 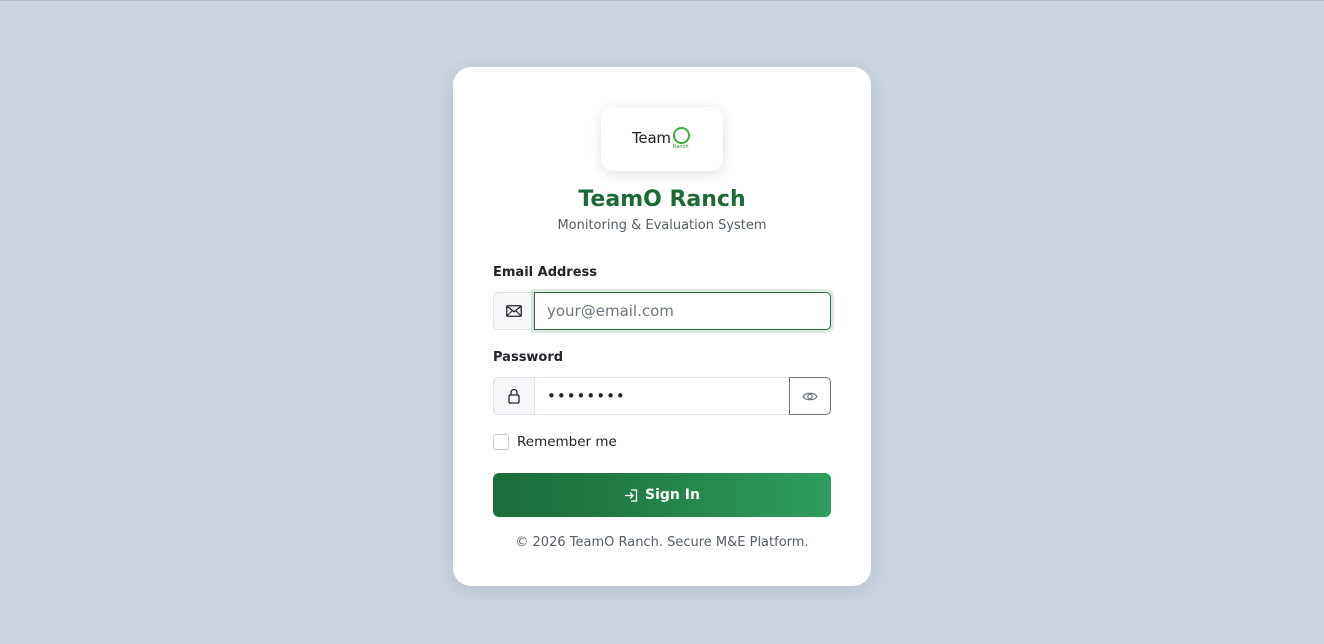 I want to click on logo-ring-icon, so click(x=681, y=135).